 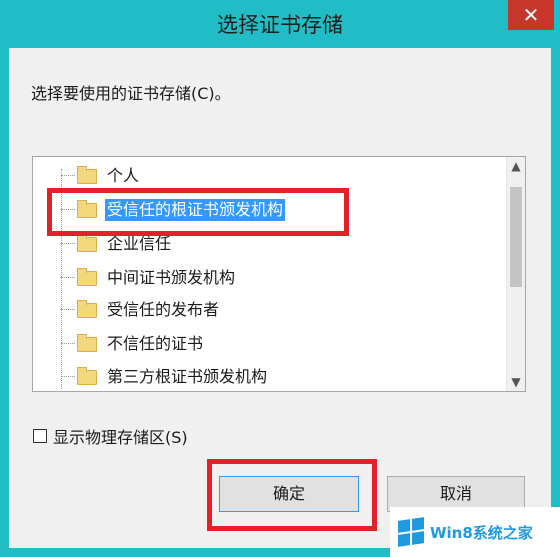 I want to click on tree-item-label: 个人, so click(x=123, y=175).